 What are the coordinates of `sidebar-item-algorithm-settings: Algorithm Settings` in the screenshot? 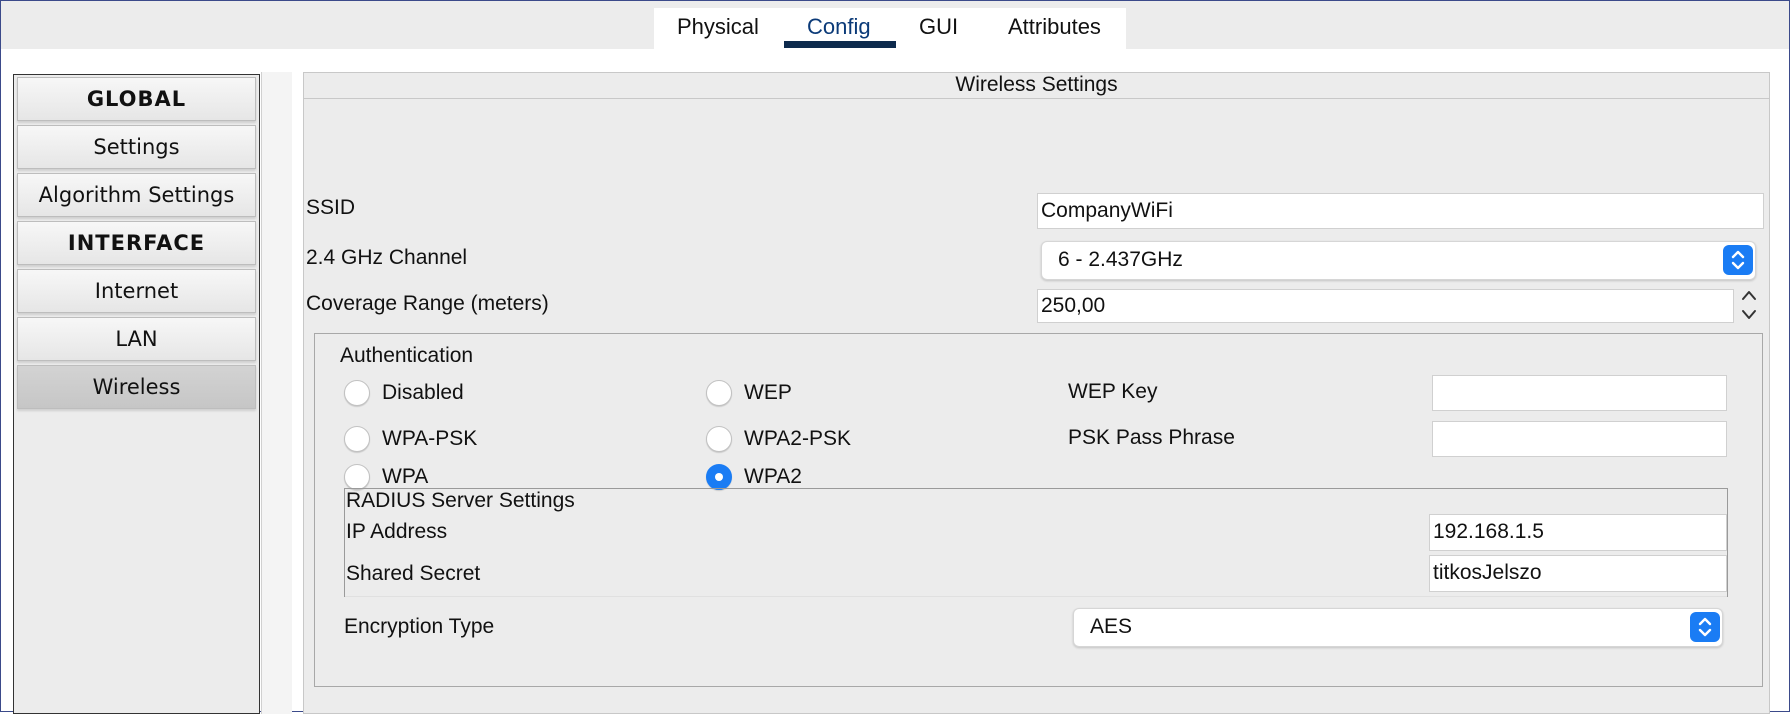 It's located at (136, 195).